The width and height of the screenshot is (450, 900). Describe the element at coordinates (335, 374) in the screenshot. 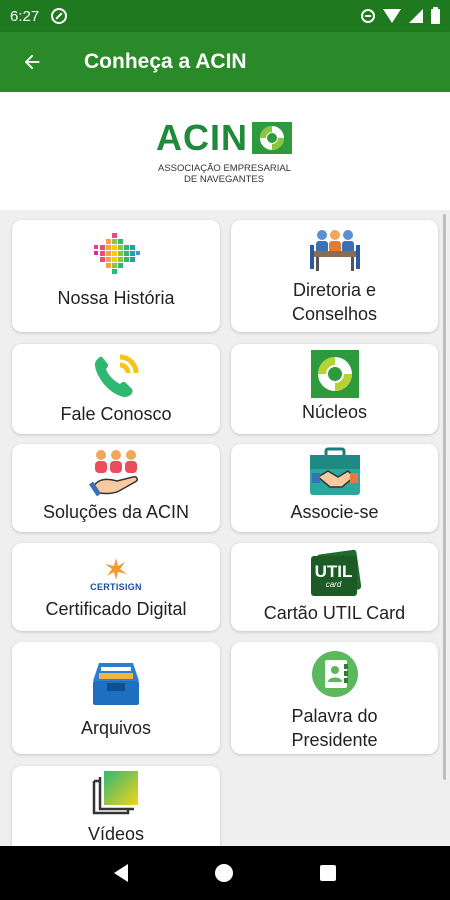

I see `nucleos-logo-icon` at that location.